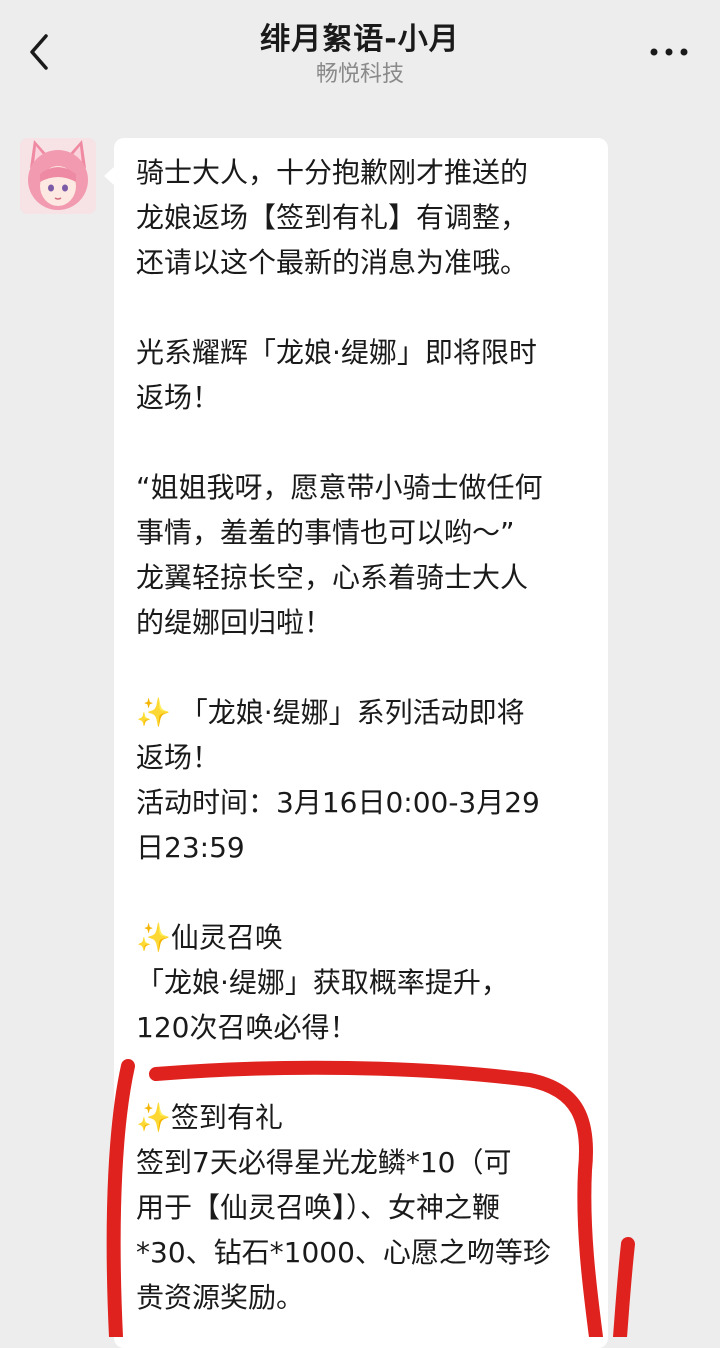 Image resolution: width=720 pixels, height=1348 pixels. Describe the element at coordinates (343, 1252) in the screenshot. I see `message-line: *30、钻石*1000、心愿之吻等珍` at that location.